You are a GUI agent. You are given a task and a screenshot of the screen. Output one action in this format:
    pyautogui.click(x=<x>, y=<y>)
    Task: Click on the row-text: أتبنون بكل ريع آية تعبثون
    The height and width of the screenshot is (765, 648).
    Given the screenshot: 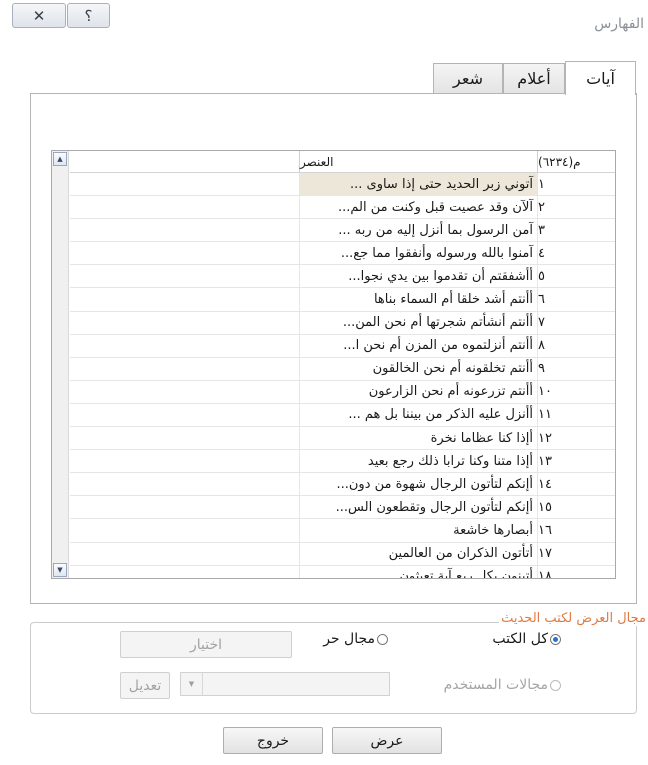 What is the action you would take?
    pyautogui.click(x=418, y=571)
    